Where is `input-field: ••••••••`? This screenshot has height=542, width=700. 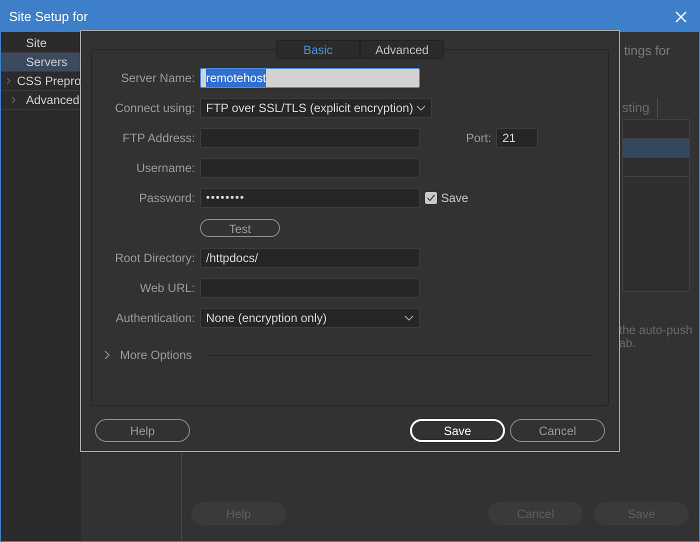
input-field: •••••••• is located at coordinates (310, 198).